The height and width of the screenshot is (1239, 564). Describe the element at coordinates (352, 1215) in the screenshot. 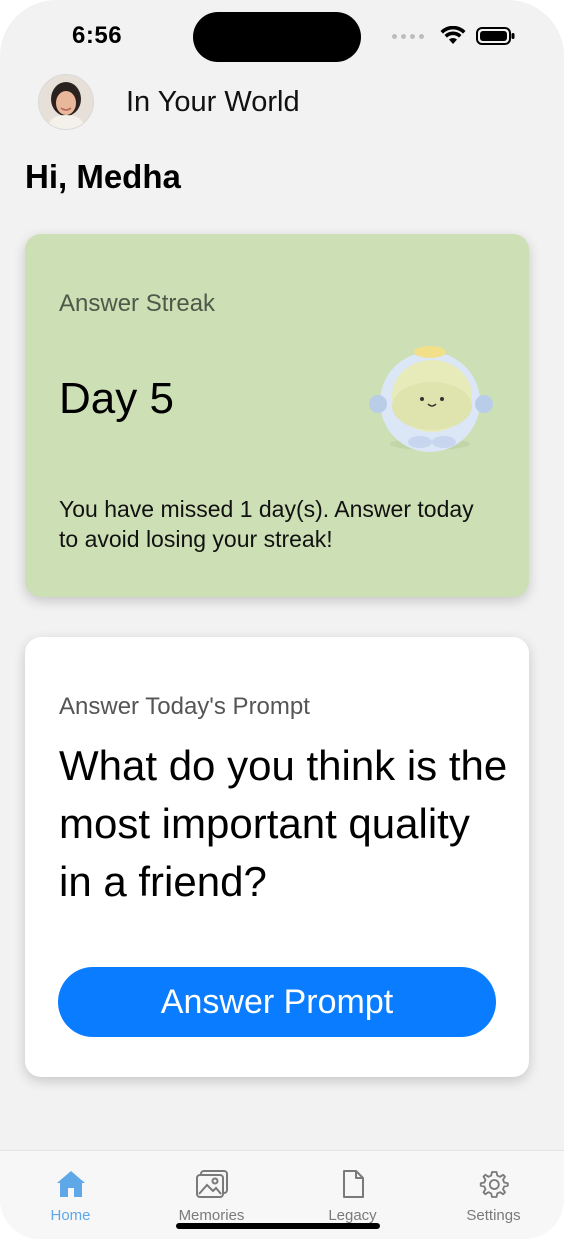

I see `tab-legacy-label: Legacy` at that location.